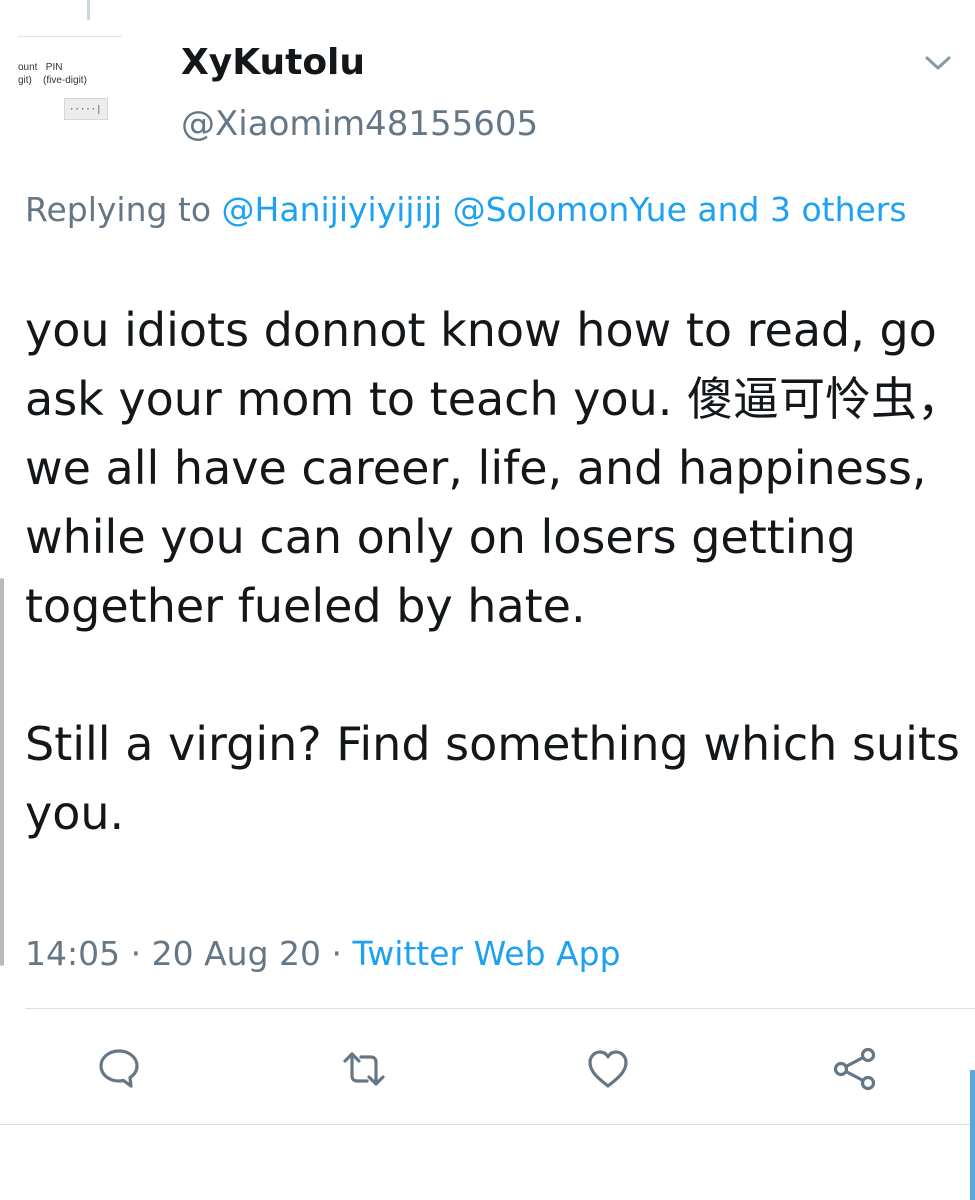 The height and width of the screenshot is (1200, 975). What do you see at coordinates (70, 88) in the screenshot?
I see `avatar: ount PIN git) (five-digit) ·····|` at bounding box center [70, 88].